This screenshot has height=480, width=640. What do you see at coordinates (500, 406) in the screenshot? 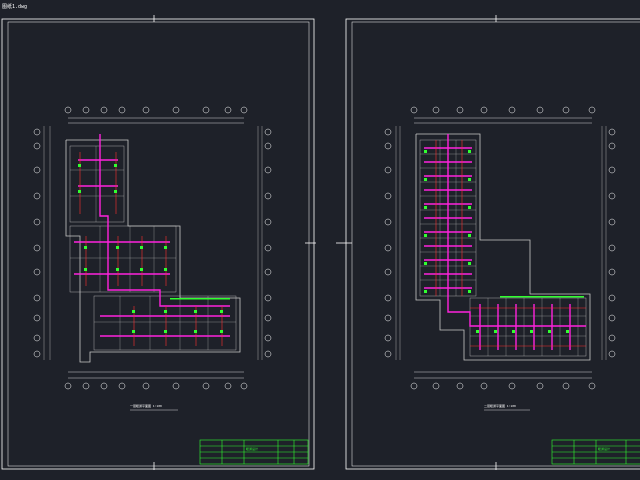
I see `sheet-right-caption: 二层暖通平面图 1:100` at bounding box center [500, 406].